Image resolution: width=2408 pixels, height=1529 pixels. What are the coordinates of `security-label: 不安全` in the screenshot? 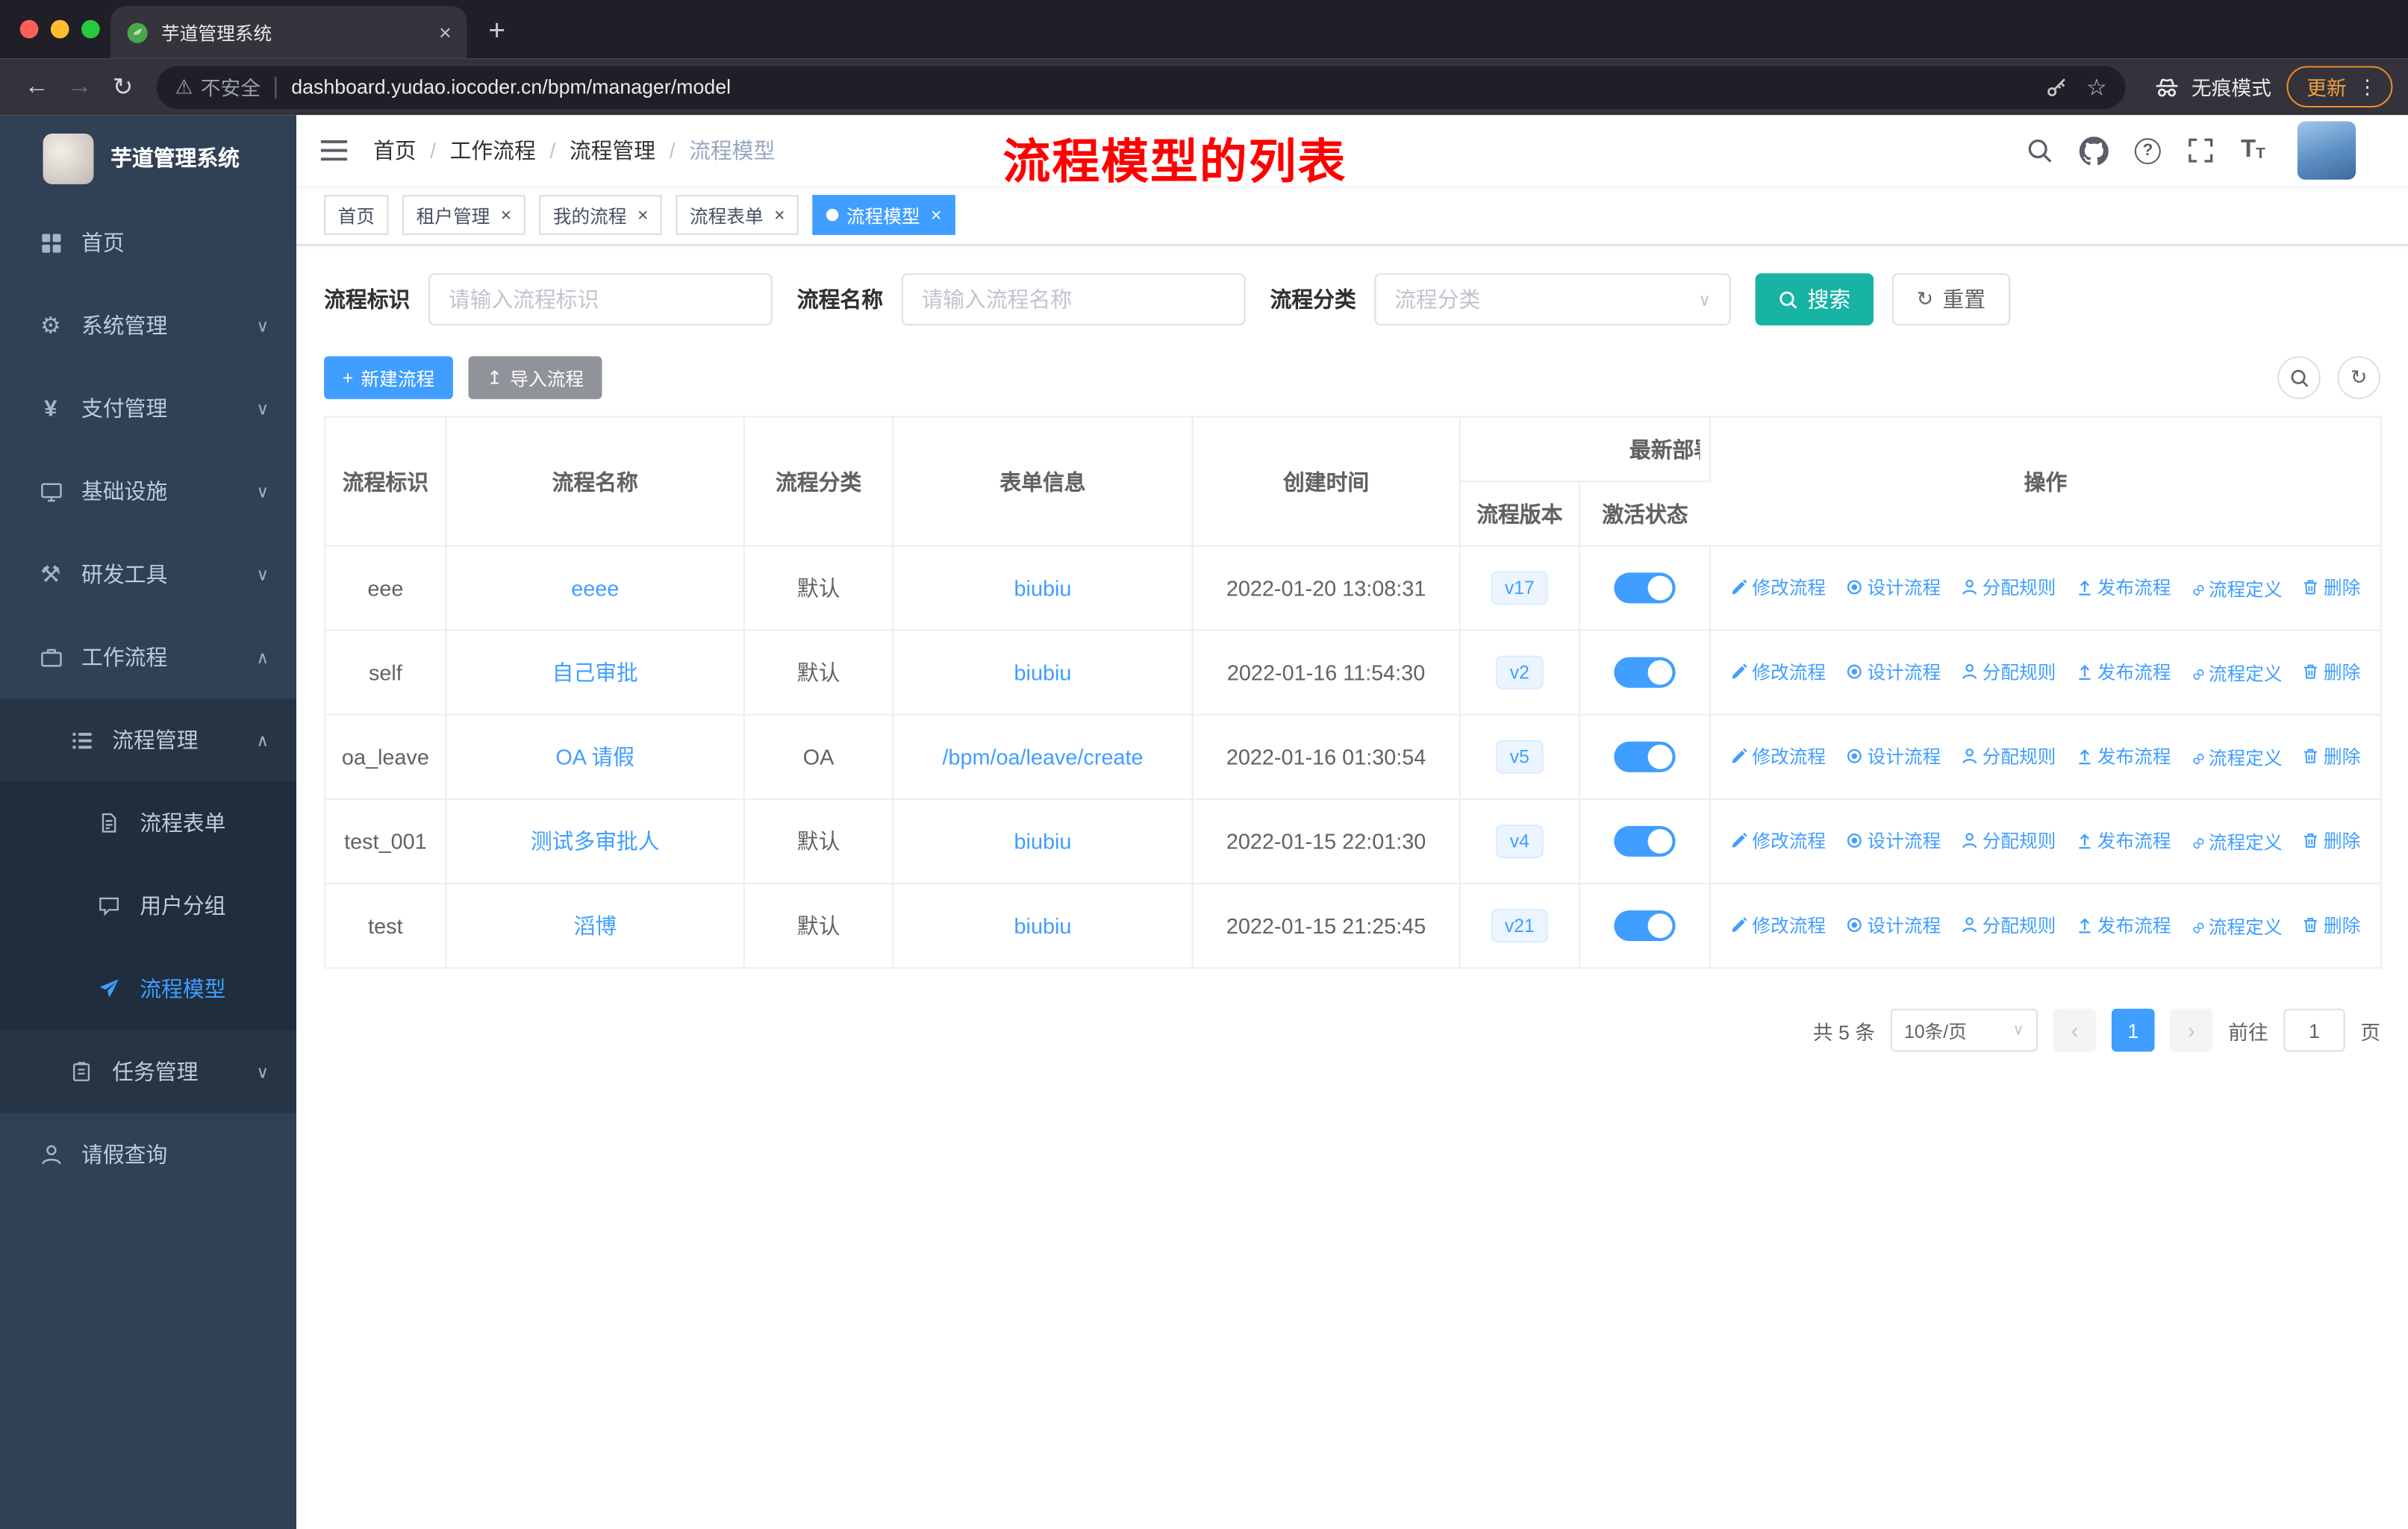 It's located at (231, 86).